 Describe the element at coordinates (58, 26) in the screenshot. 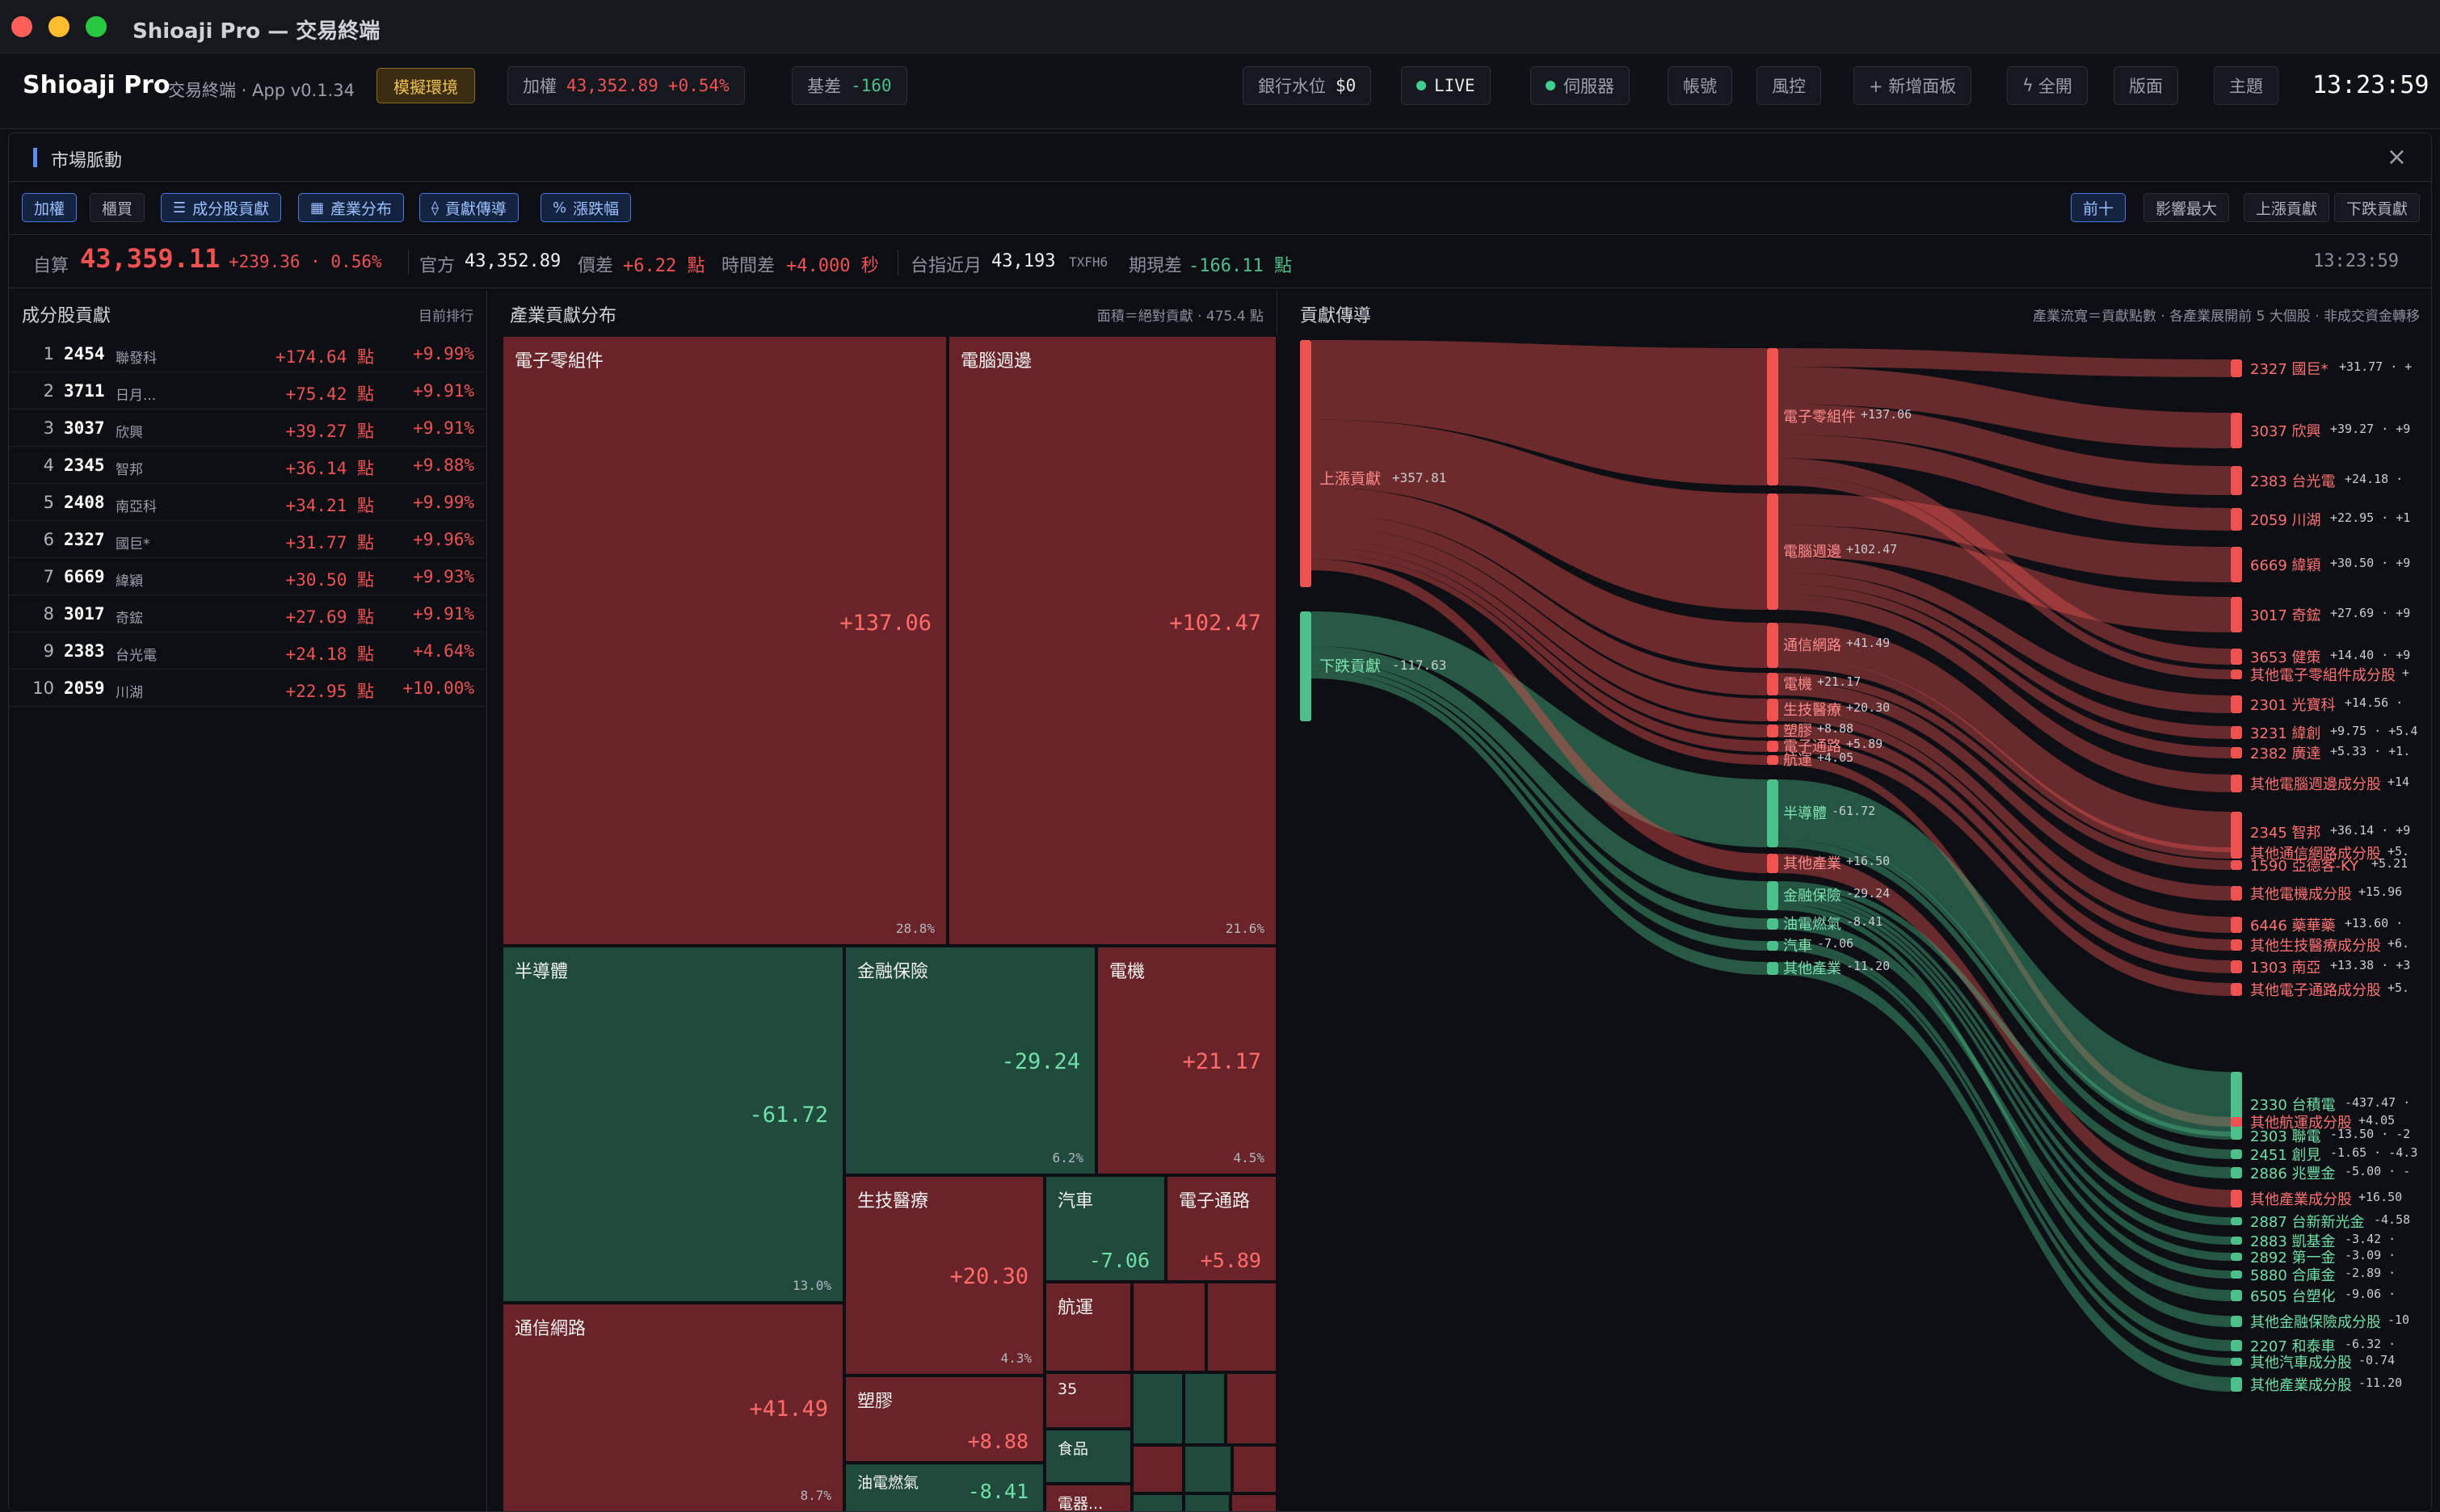

I see `minimize-window-button` at that location.